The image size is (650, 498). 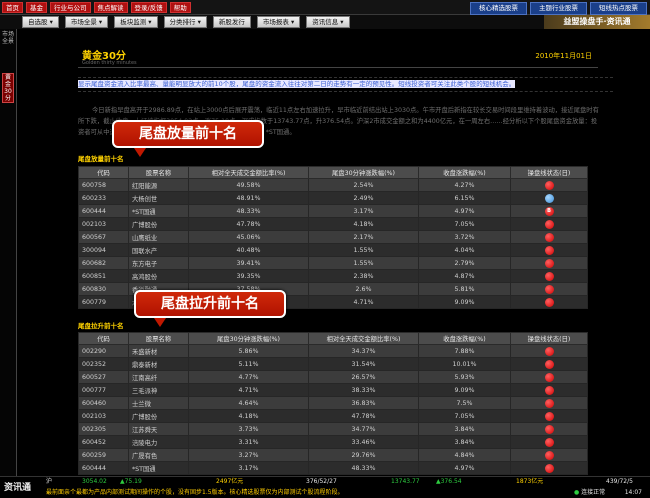 What do you see at coordinates (593, 492) in the screenshot?
I see `connection-text: 连接正常` at bounding box center [593, 492].